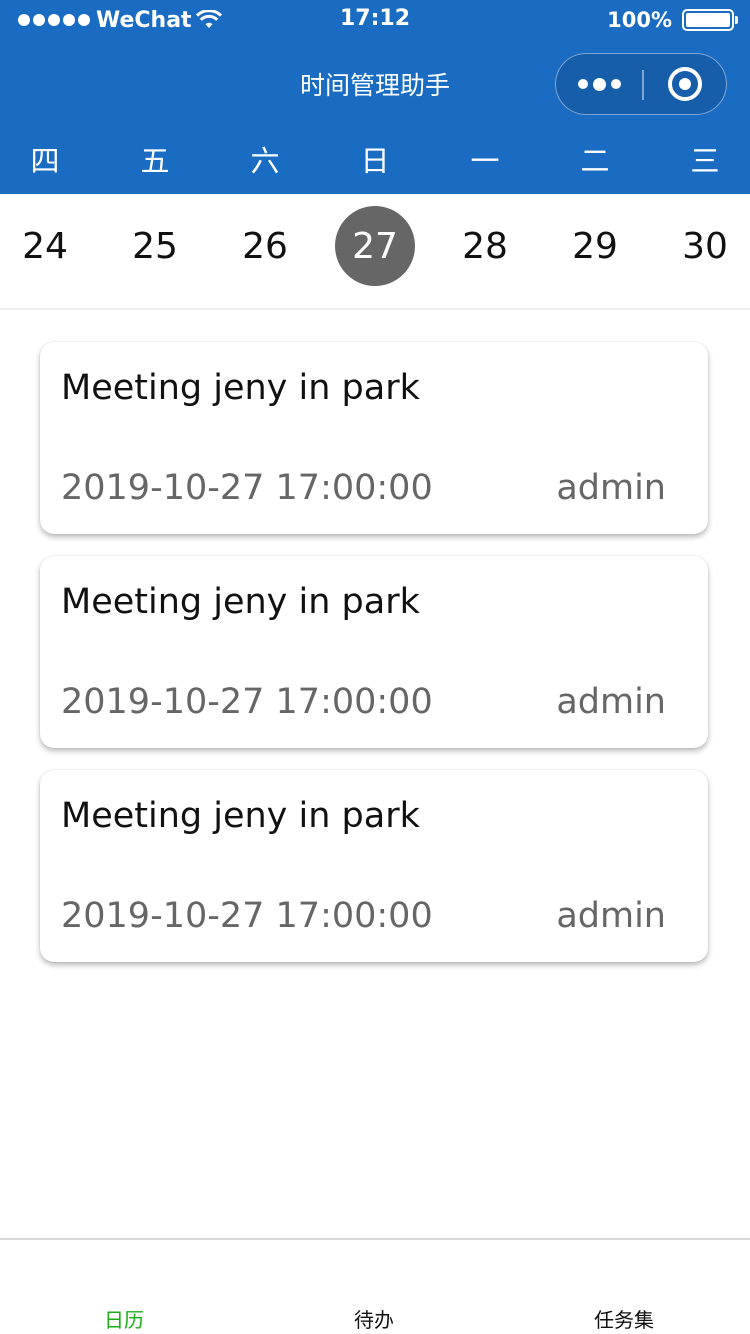 The height and width of the screenshot is (1334, 750). I want to click on weekday-header-row: 四 五 六 日 一 二 三, so click(375, 162).